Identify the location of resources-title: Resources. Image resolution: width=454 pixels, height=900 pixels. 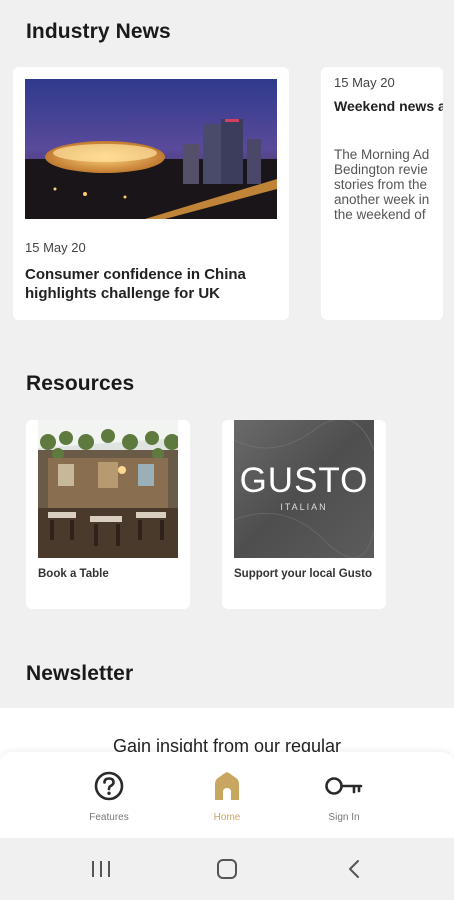
(80, 383).